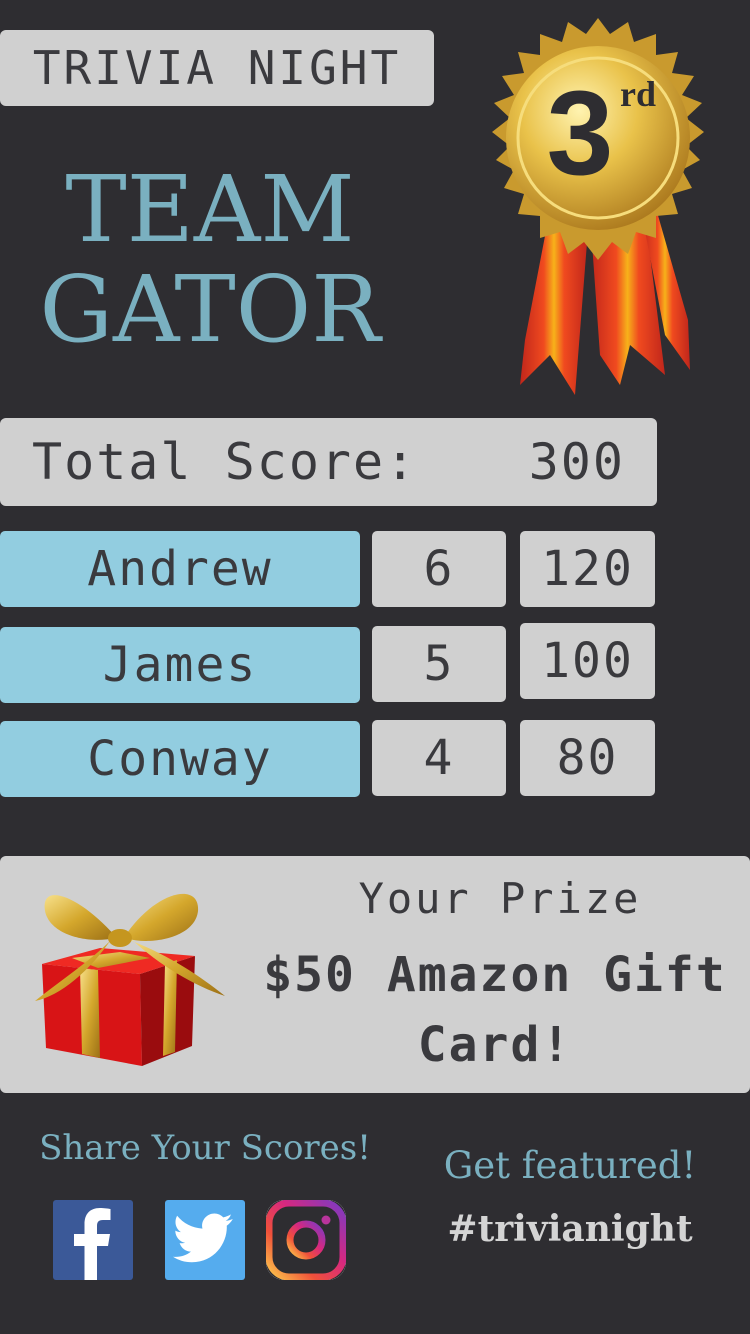 The image size is (750, 1334). Describe the element at coordinates (638, 94) in the screenshot. I see `medal-place-suffix: rd` at that location.